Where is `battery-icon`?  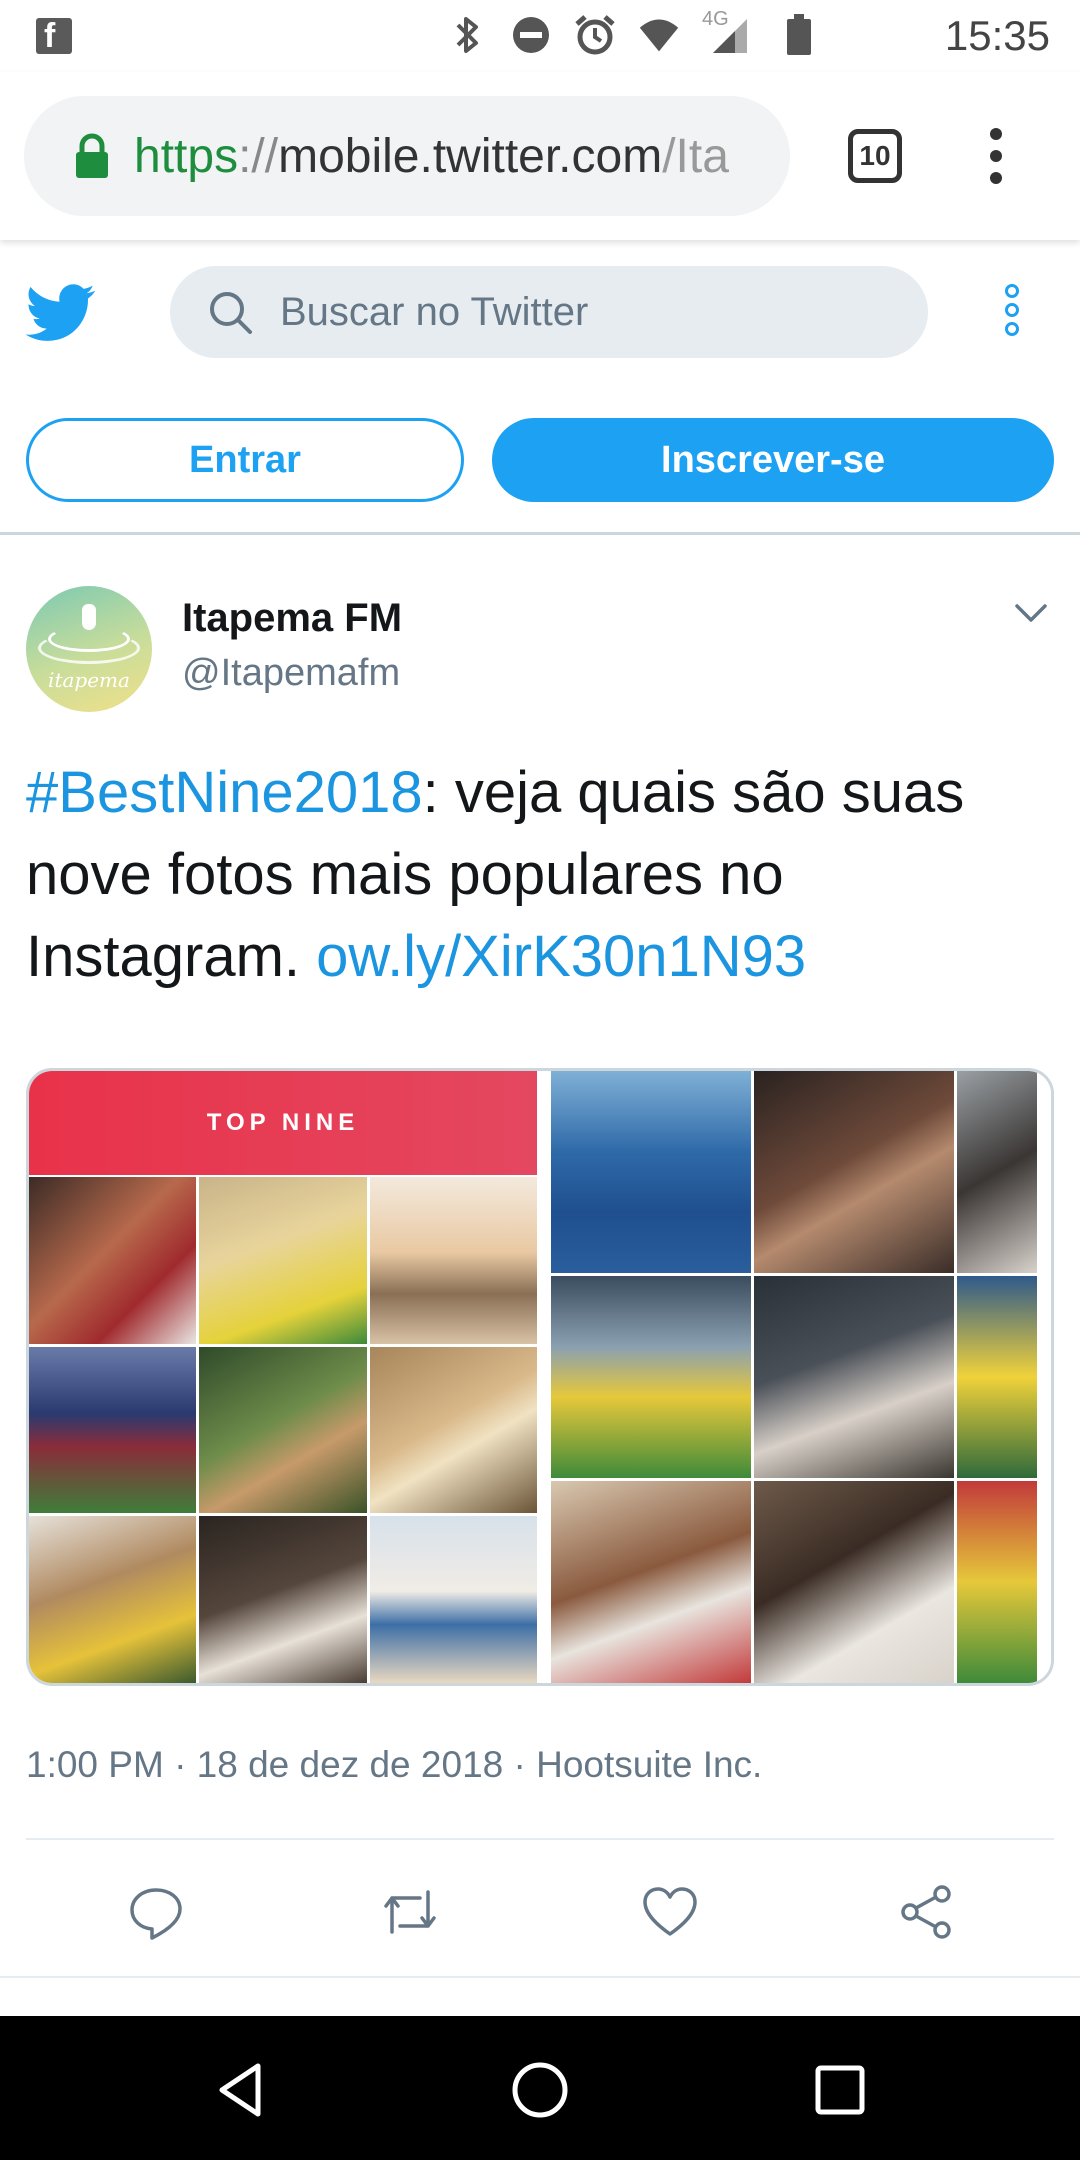
battery-icon is located at coordinates (799, 35).